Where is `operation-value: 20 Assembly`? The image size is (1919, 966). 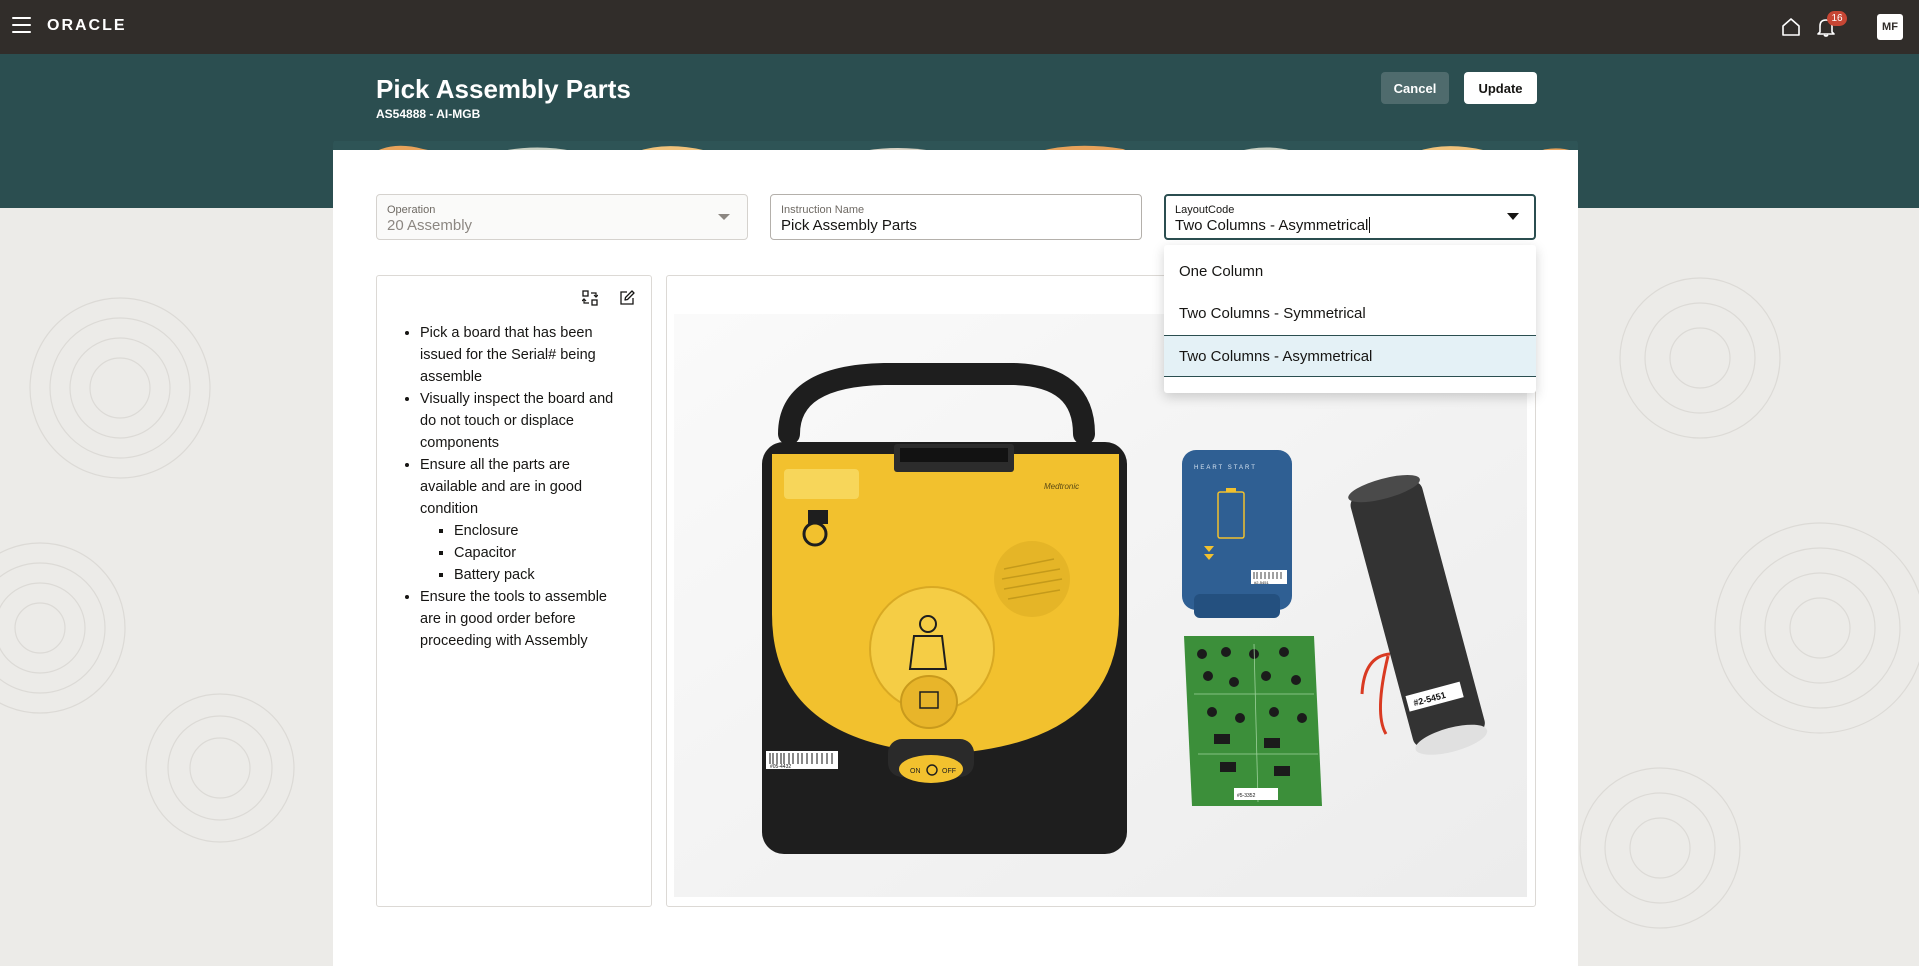
operation-value: 20 Assembly is located at coordinates (430, 225).